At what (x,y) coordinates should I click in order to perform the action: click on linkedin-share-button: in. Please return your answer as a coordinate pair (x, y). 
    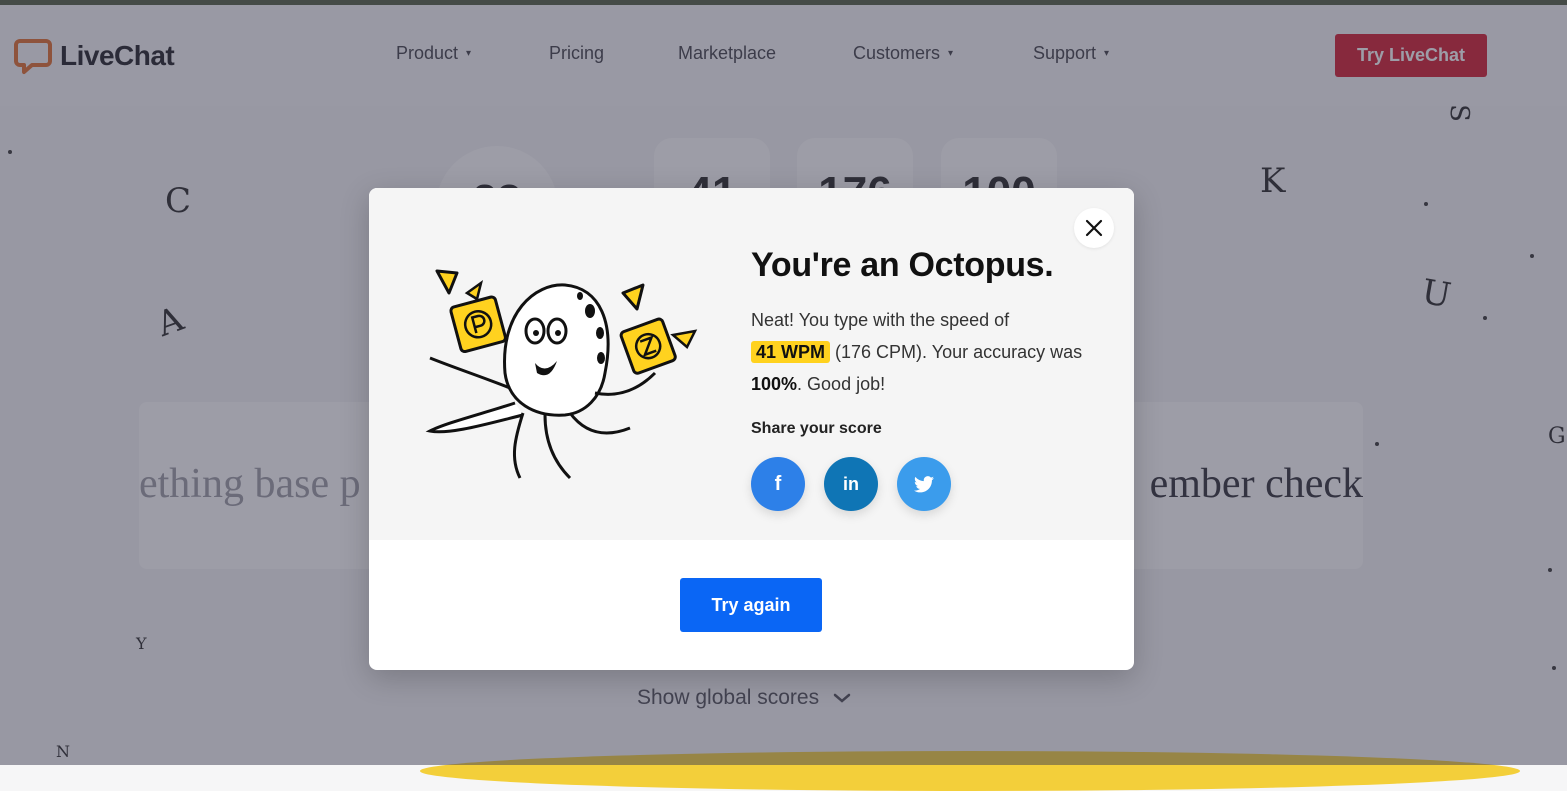
    Looking at the image, I should click on (851, 484).